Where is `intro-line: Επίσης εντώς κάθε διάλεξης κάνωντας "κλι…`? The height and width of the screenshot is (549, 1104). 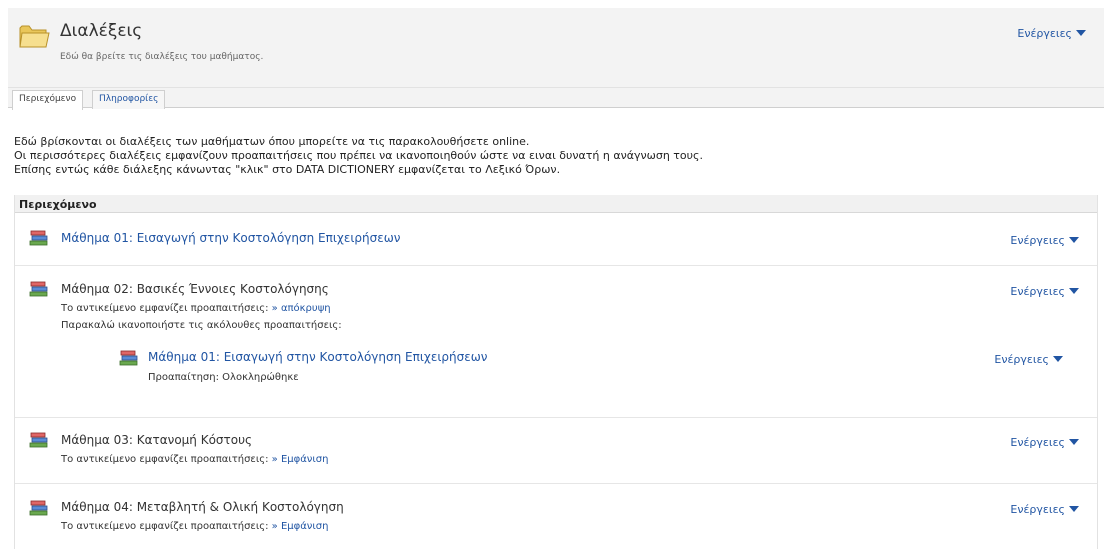
intro-line: Επίσης εντώς κάθε διάλεξης κάνωντας "κλι… is located at coordinates (287, 169).